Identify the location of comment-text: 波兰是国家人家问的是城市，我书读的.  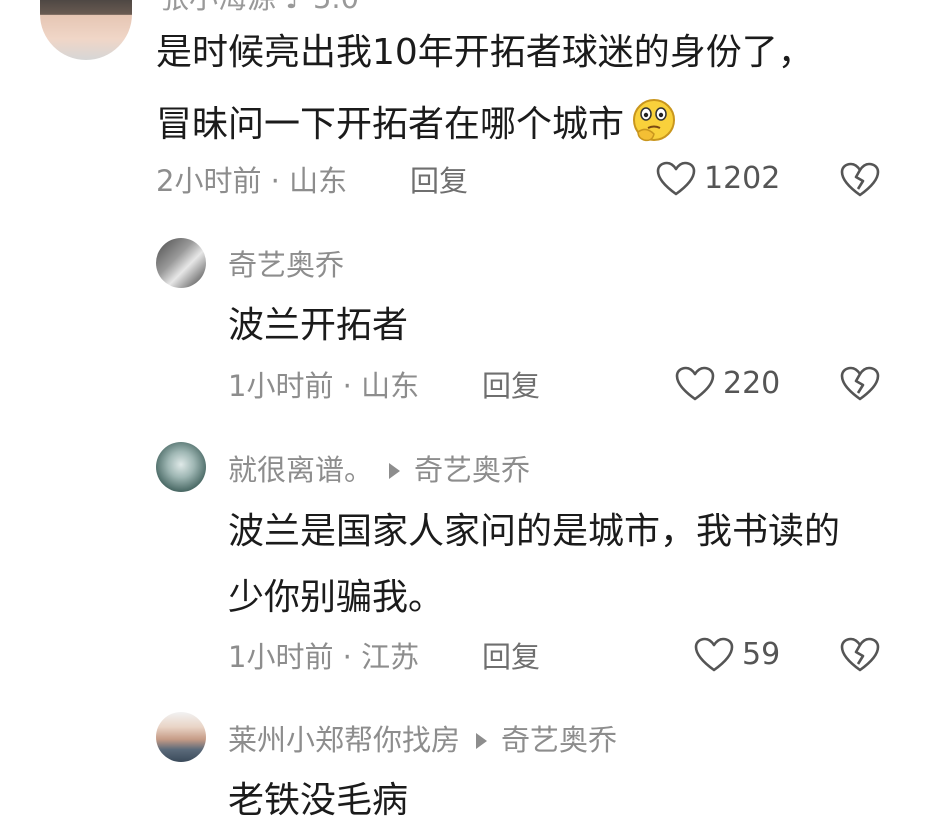
(534, 531).